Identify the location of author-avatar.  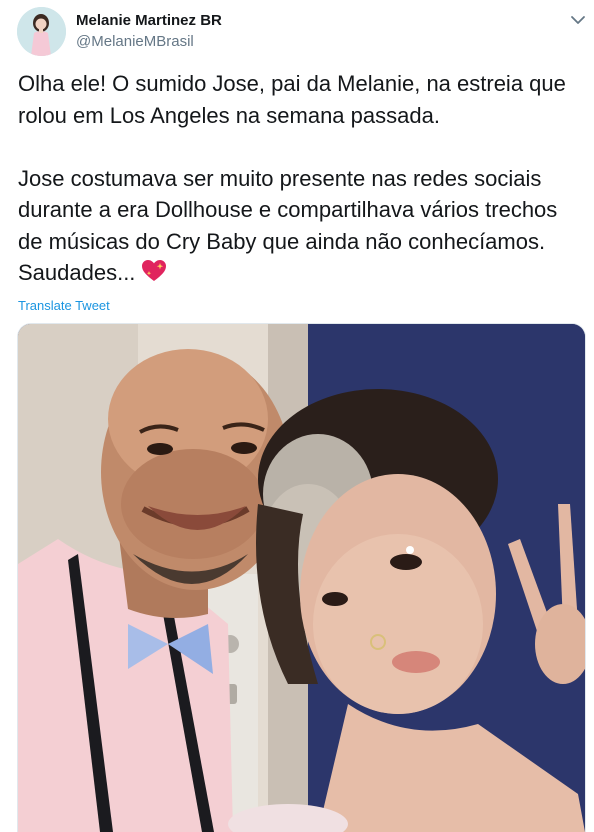
(41, 31).